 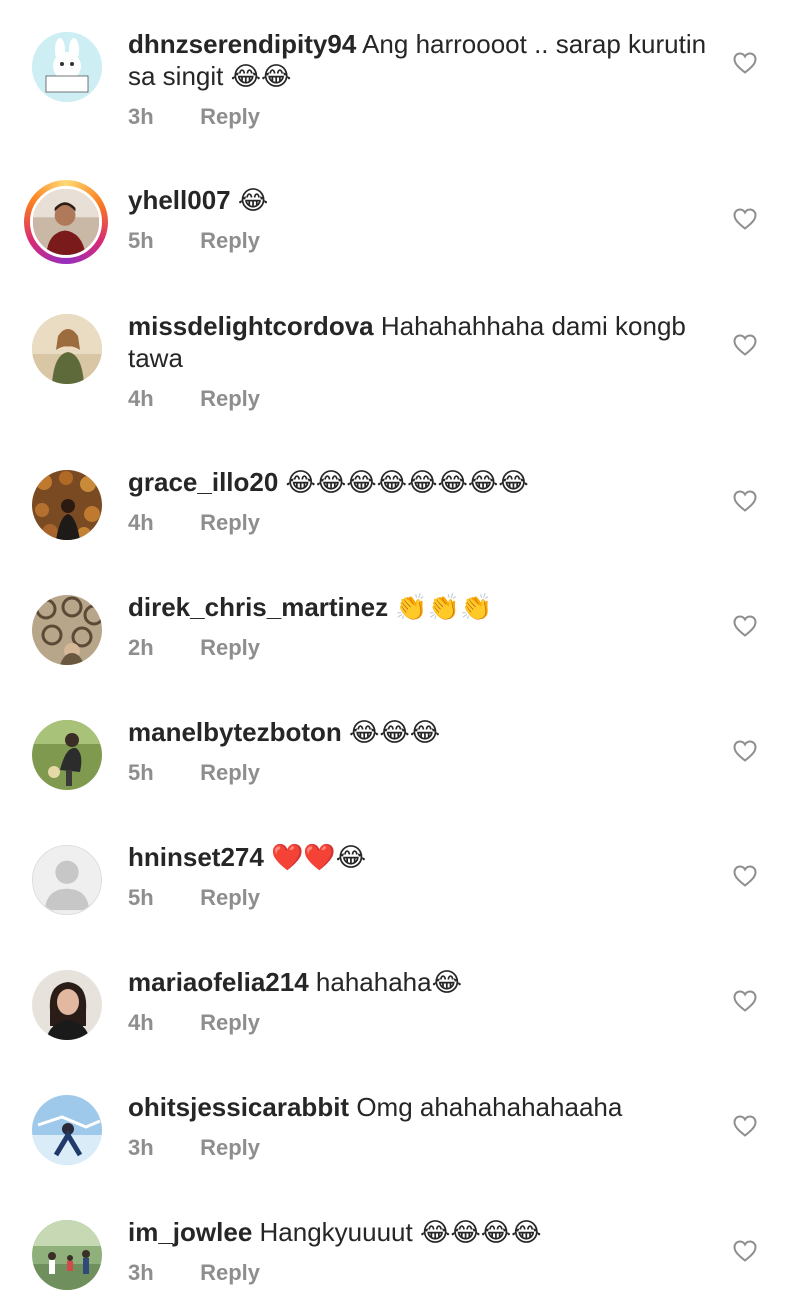 I want to click on default-avatar-icon, so click(x=67, y=880).